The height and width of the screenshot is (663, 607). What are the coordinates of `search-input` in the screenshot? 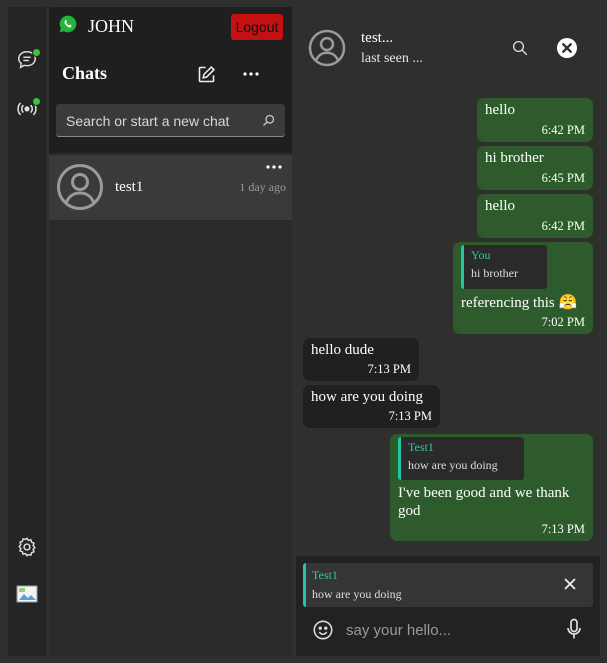 It's located at (156, 120).